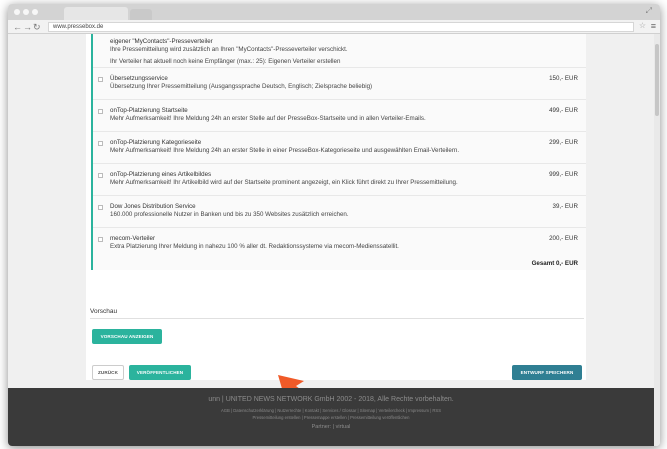  Describe the element at coordinates (337, 318) in the screenshot. I see `divider` at that location.